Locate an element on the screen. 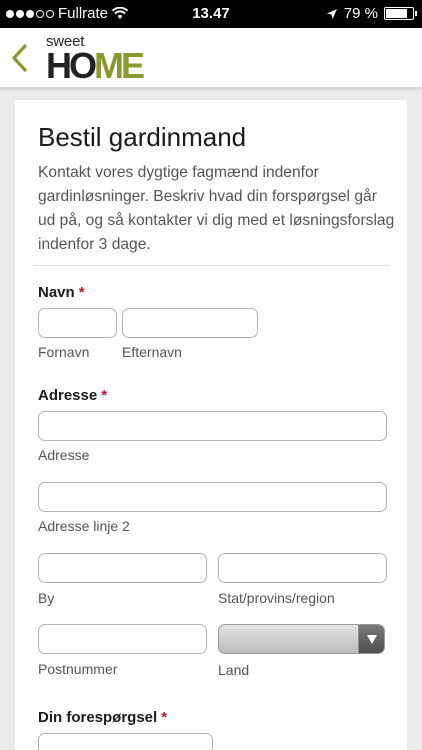  app-header: sweet HOME is located at coordinates (211, 58).